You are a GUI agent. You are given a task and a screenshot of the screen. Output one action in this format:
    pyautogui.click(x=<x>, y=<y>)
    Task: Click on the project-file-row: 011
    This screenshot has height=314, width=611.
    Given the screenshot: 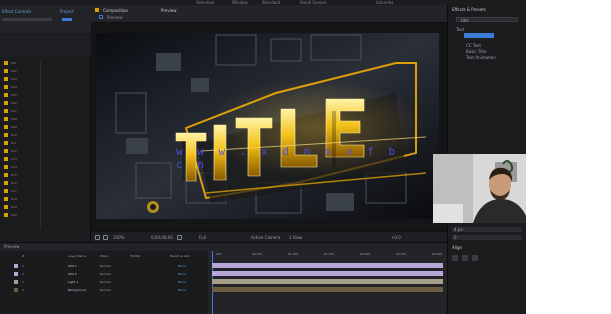 What is the action you would take?
    pyautogui.click(x=20, y=143)
    